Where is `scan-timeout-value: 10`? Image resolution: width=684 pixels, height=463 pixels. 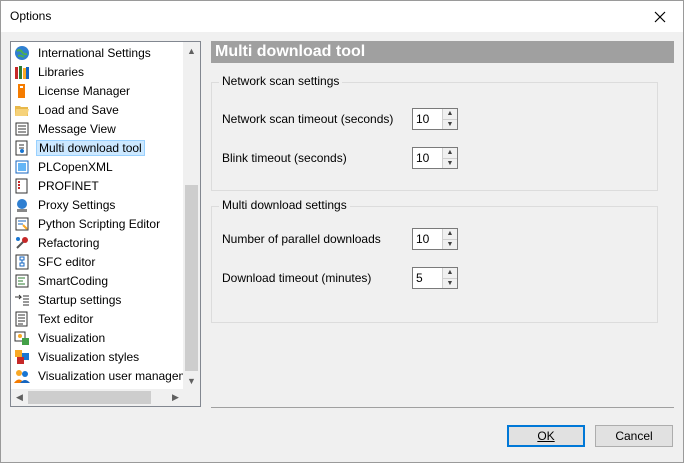
scan-timeout-value: 10 is located at coordinates (427, 119).